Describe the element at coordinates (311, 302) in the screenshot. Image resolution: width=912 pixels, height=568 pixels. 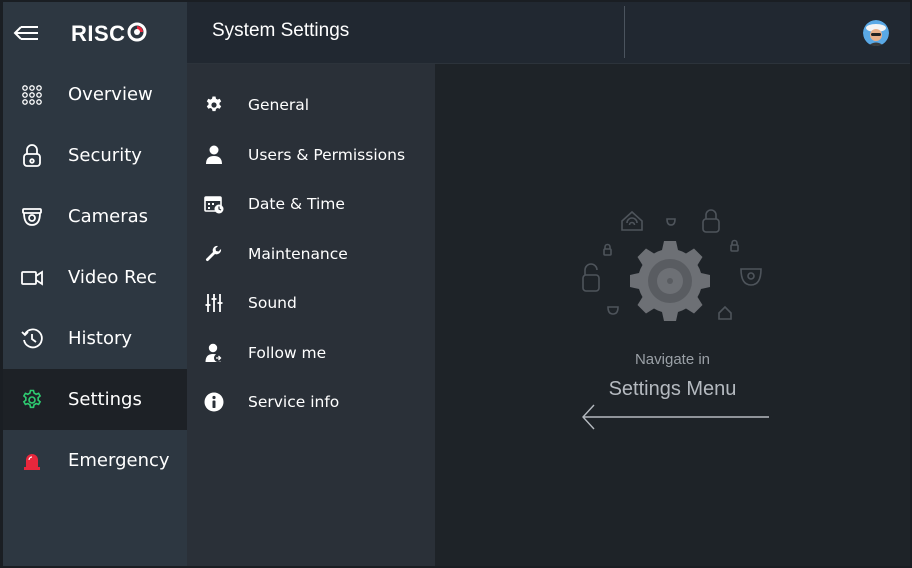
I see `submenu-item-sound: Sound` at that location.